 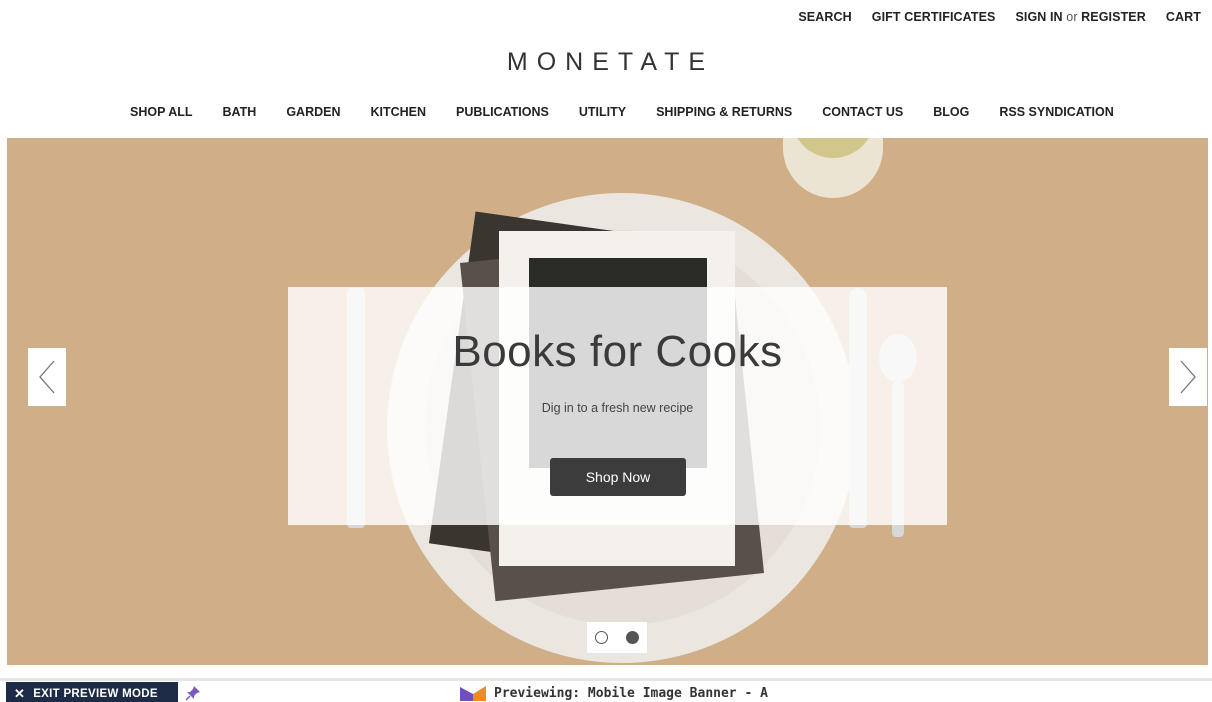 I want to click on nav-item-kitchen: KITCHEN, so click(x=398, y=112).